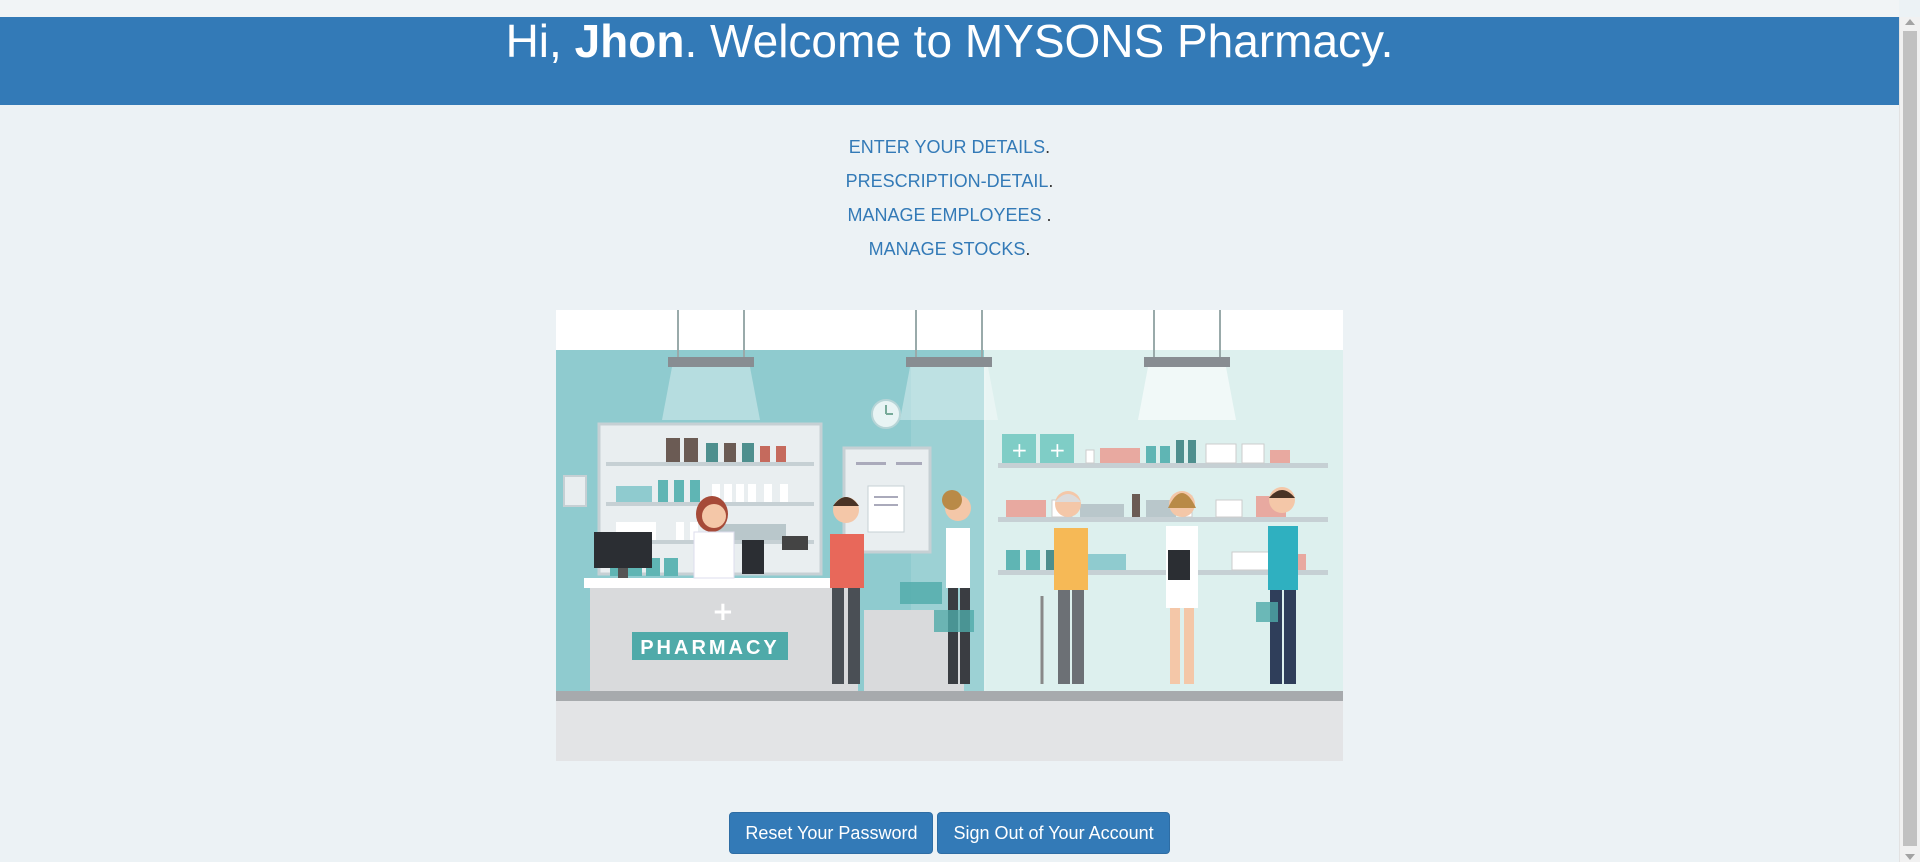  I want to click on sign-out-button: Sign Out of Your Account, so click(1053, 833).